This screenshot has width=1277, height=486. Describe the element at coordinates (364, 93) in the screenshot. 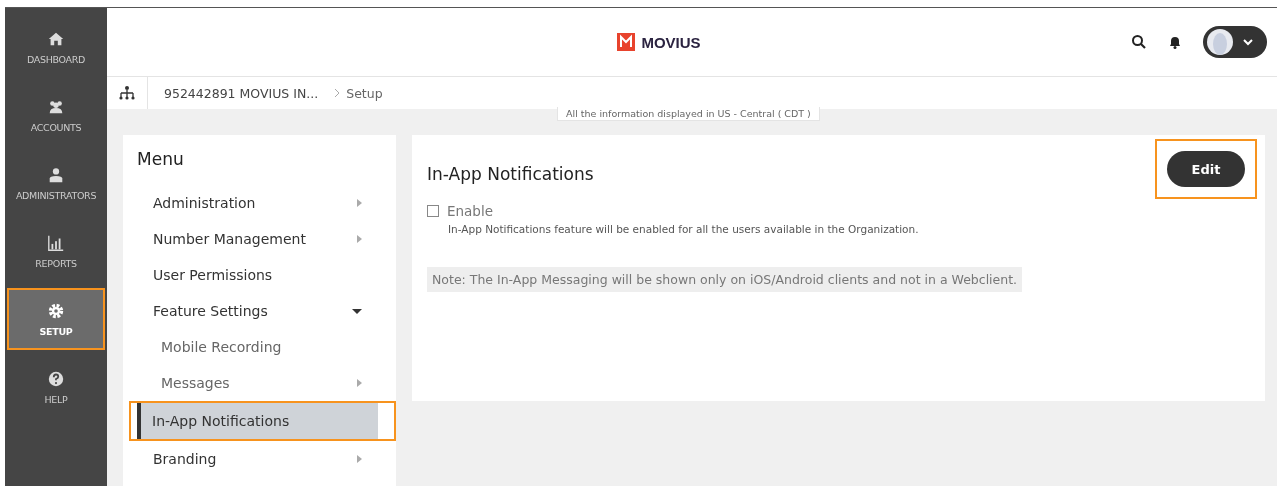

I see `breadcrumb-current: Setup` at that location.